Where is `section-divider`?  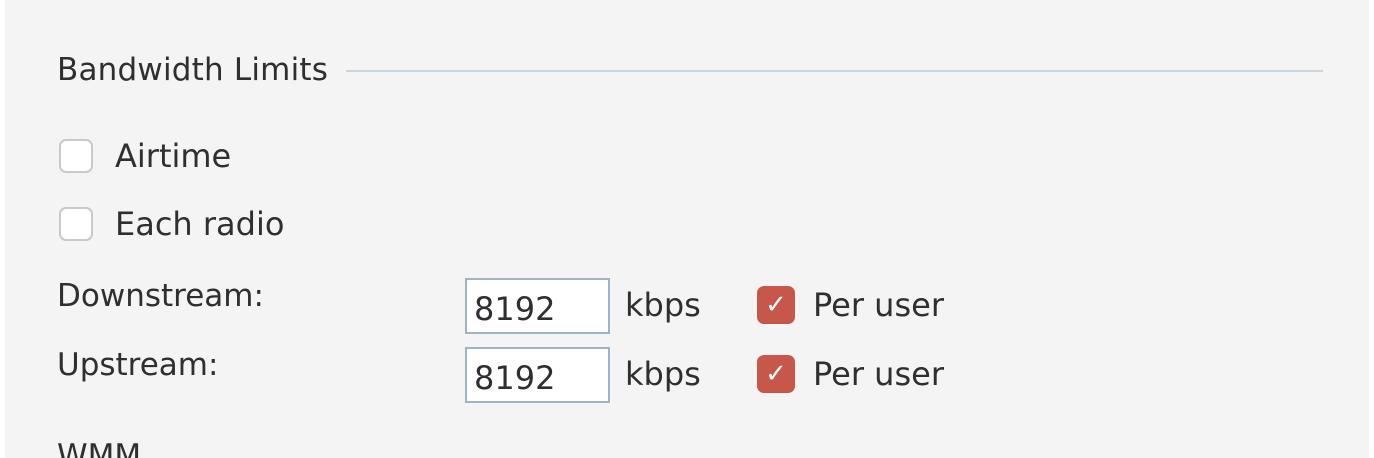 section-divider is located at coordinates (834, 71).